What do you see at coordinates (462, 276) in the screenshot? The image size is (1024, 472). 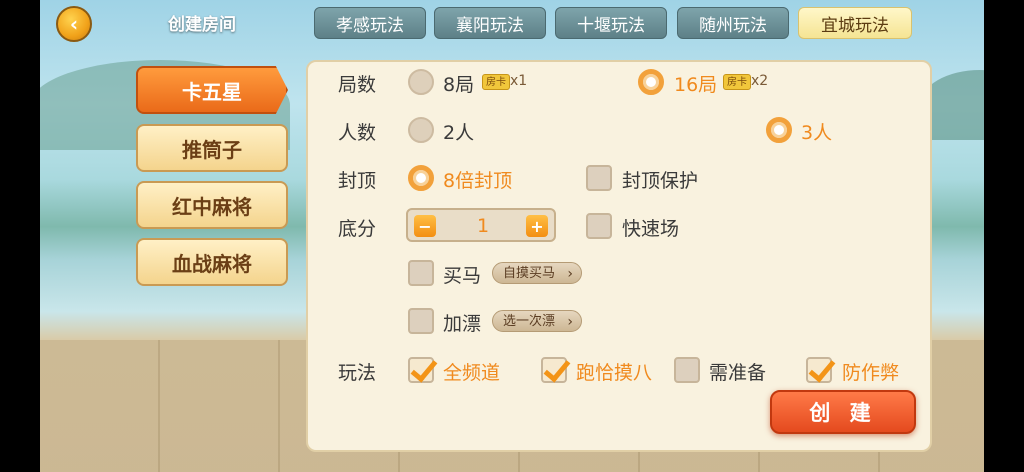 I see `buy-horse-label: 买马` at bounding box center [462, 276].